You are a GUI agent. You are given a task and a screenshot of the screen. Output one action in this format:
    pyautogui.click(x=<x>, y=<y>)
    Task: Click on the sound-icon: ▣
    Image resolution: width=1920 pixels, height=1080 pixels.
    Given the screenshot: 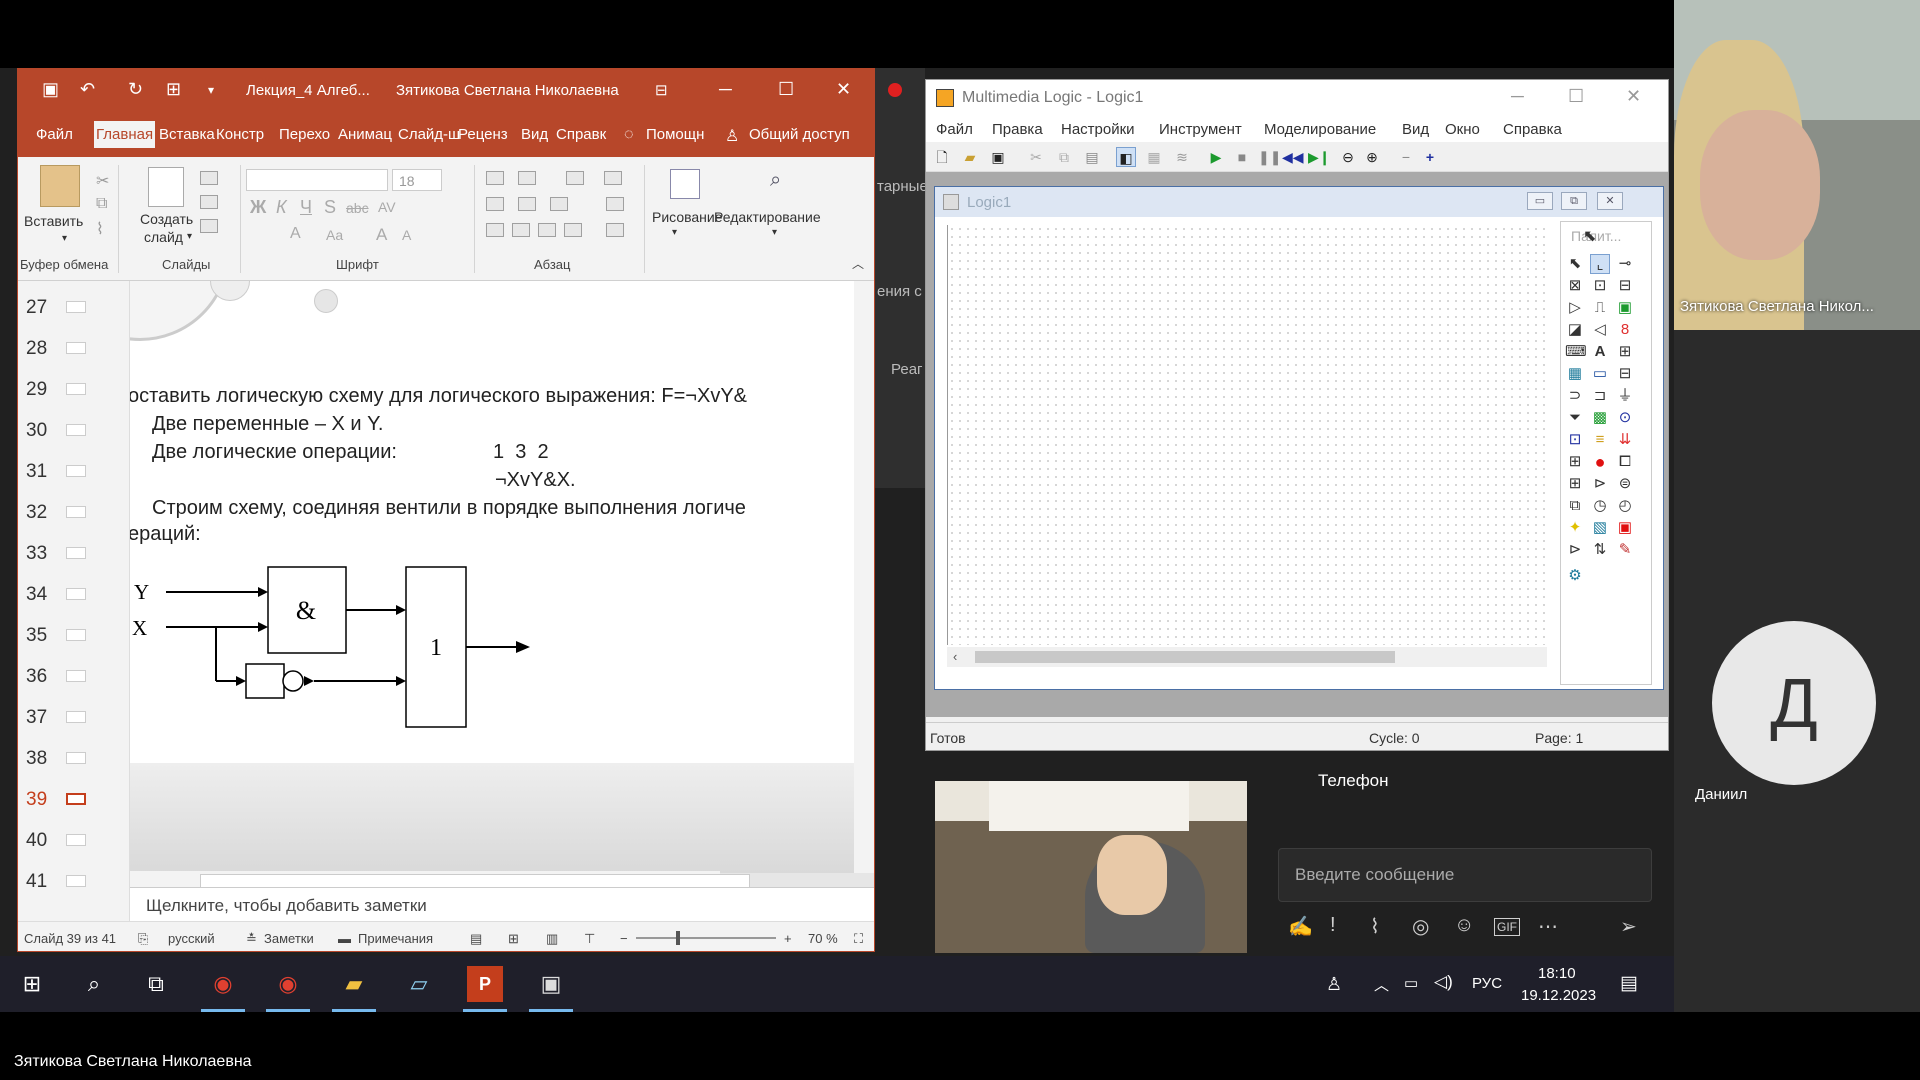 What is the action you would take?
    pyautogui.click(x=1625, y=528)
    